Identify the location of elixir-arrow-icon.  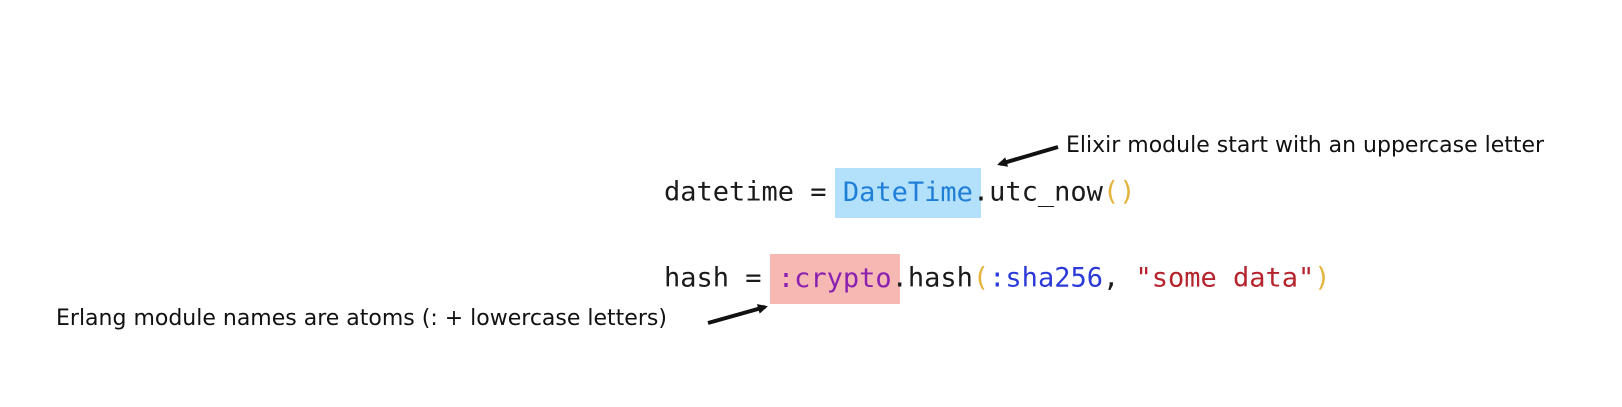
(1028, 156).